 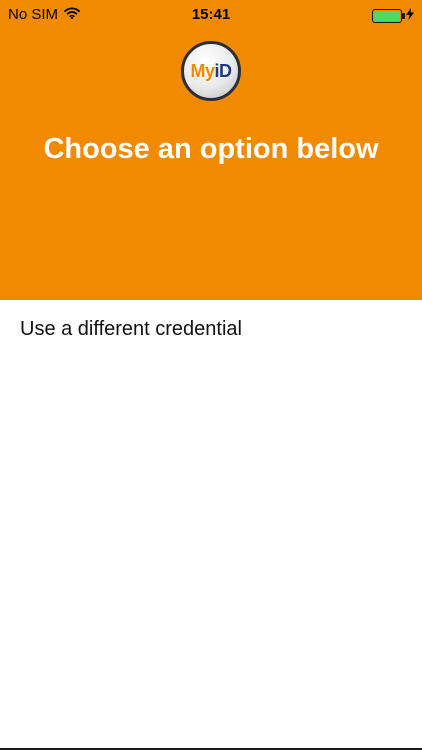 What do you see at coordinates (403, 15) in the screenshot?
I see `battery-tip` at bounding box center [403, 15].